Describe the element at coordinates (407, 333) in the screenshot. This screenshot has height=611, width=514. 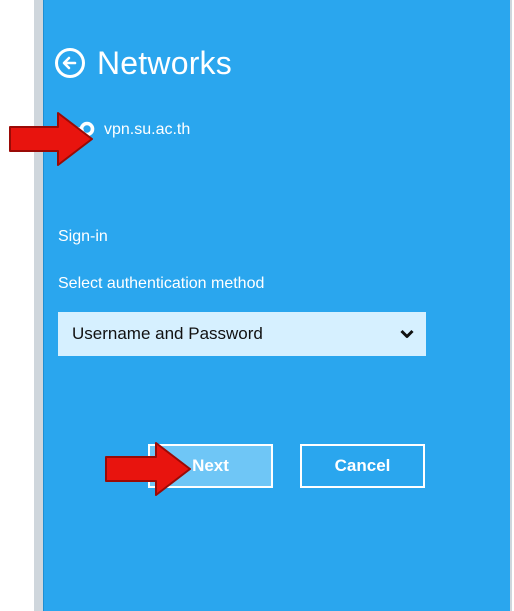
I see `chevron-down-icon` at that location.